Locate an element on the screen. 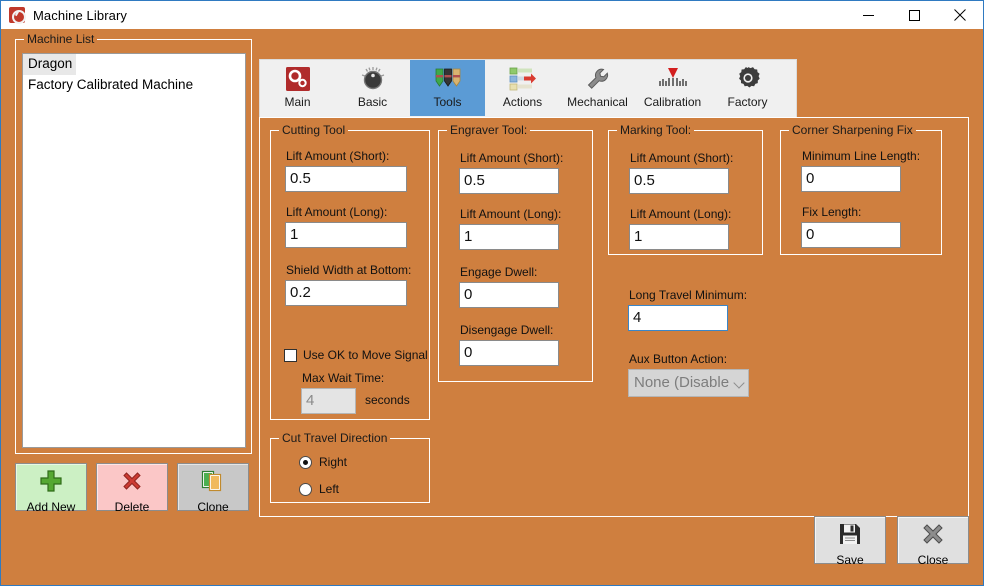  gear-icon is located at coordinates (748, 79).